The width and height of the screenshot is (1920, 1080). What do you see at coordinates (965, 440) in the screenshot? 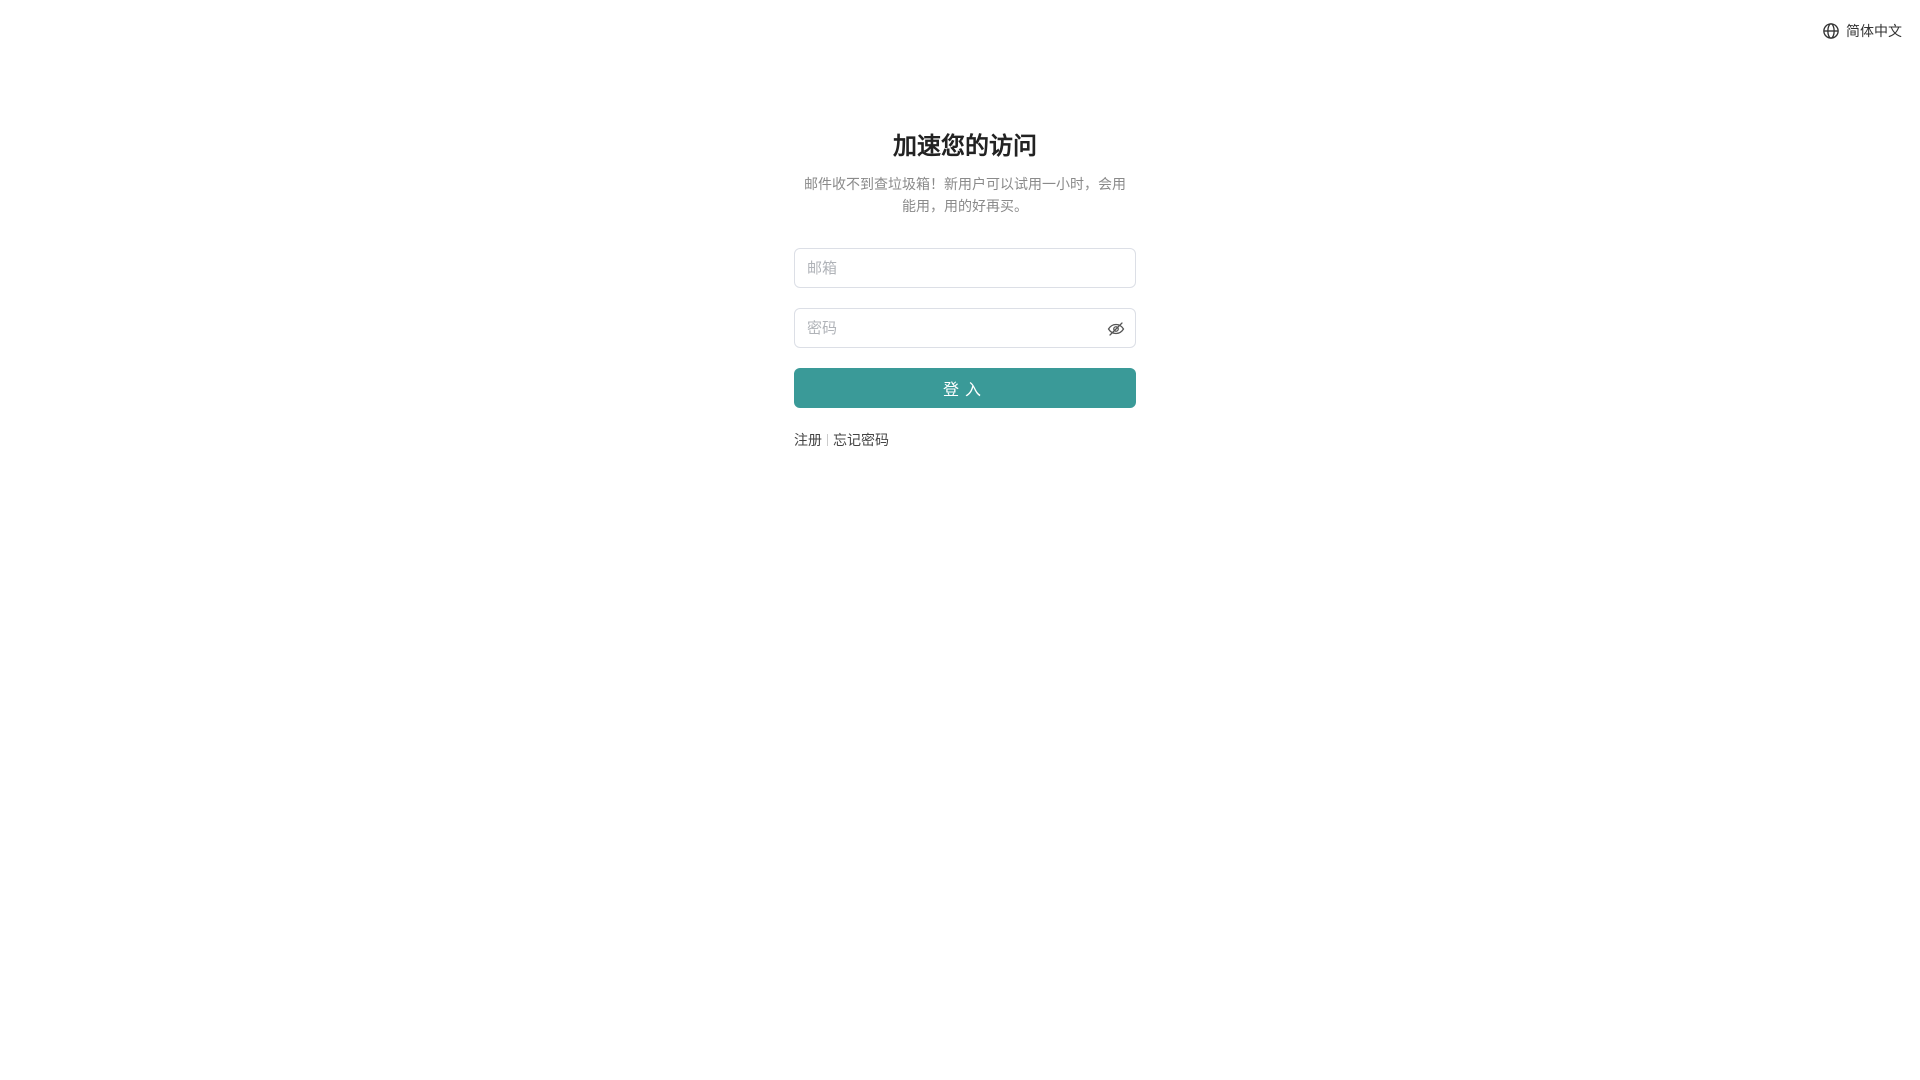
I see `auth-links: 注册 忘记密码` at bounding box center [965, 440].